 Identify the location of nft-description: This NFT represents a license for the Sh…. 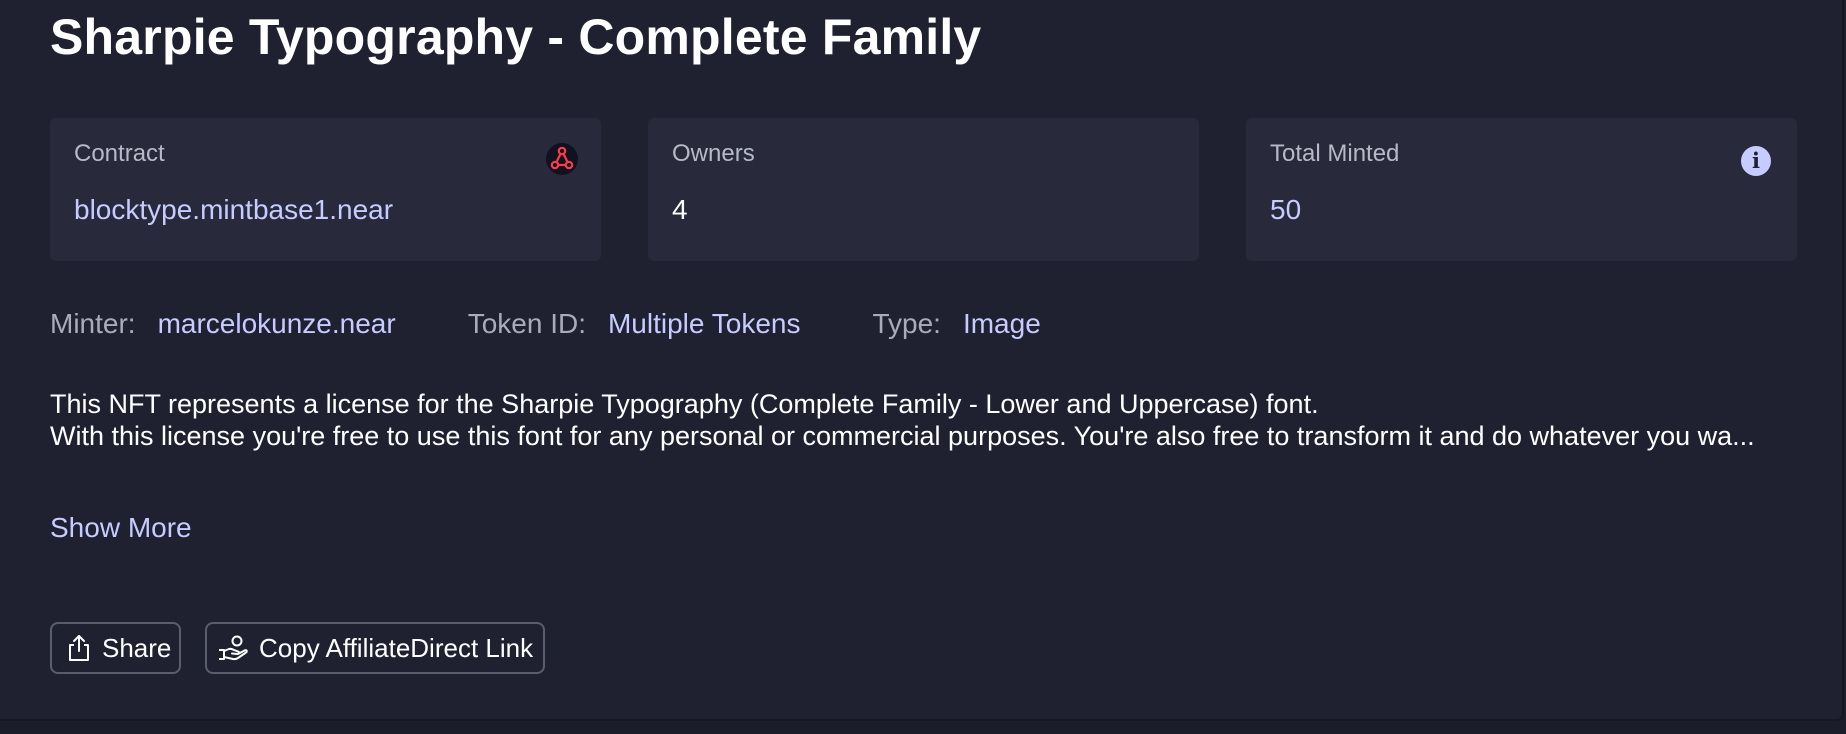
(920, 420).